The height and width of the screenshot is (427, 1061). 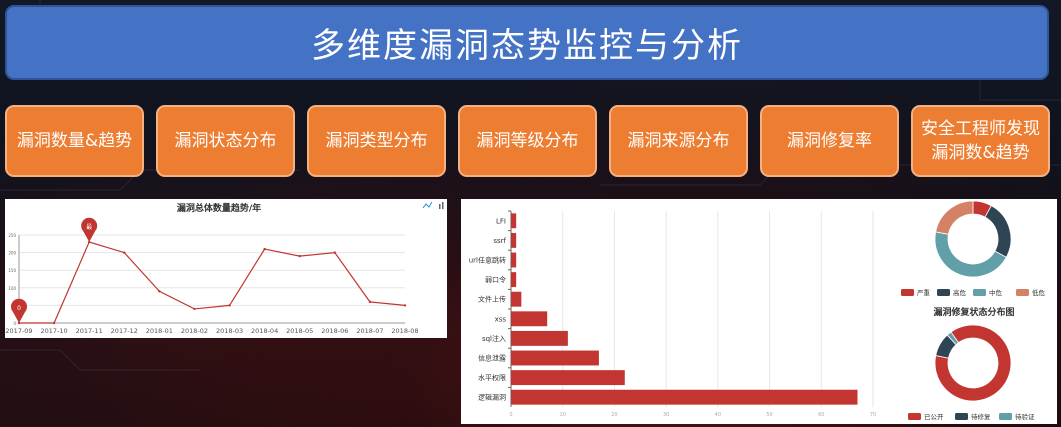 What do you see at coordinates (666, 415) in the screenshot?
I see `x-tick-label: 30` at bounding box center [666, 415].